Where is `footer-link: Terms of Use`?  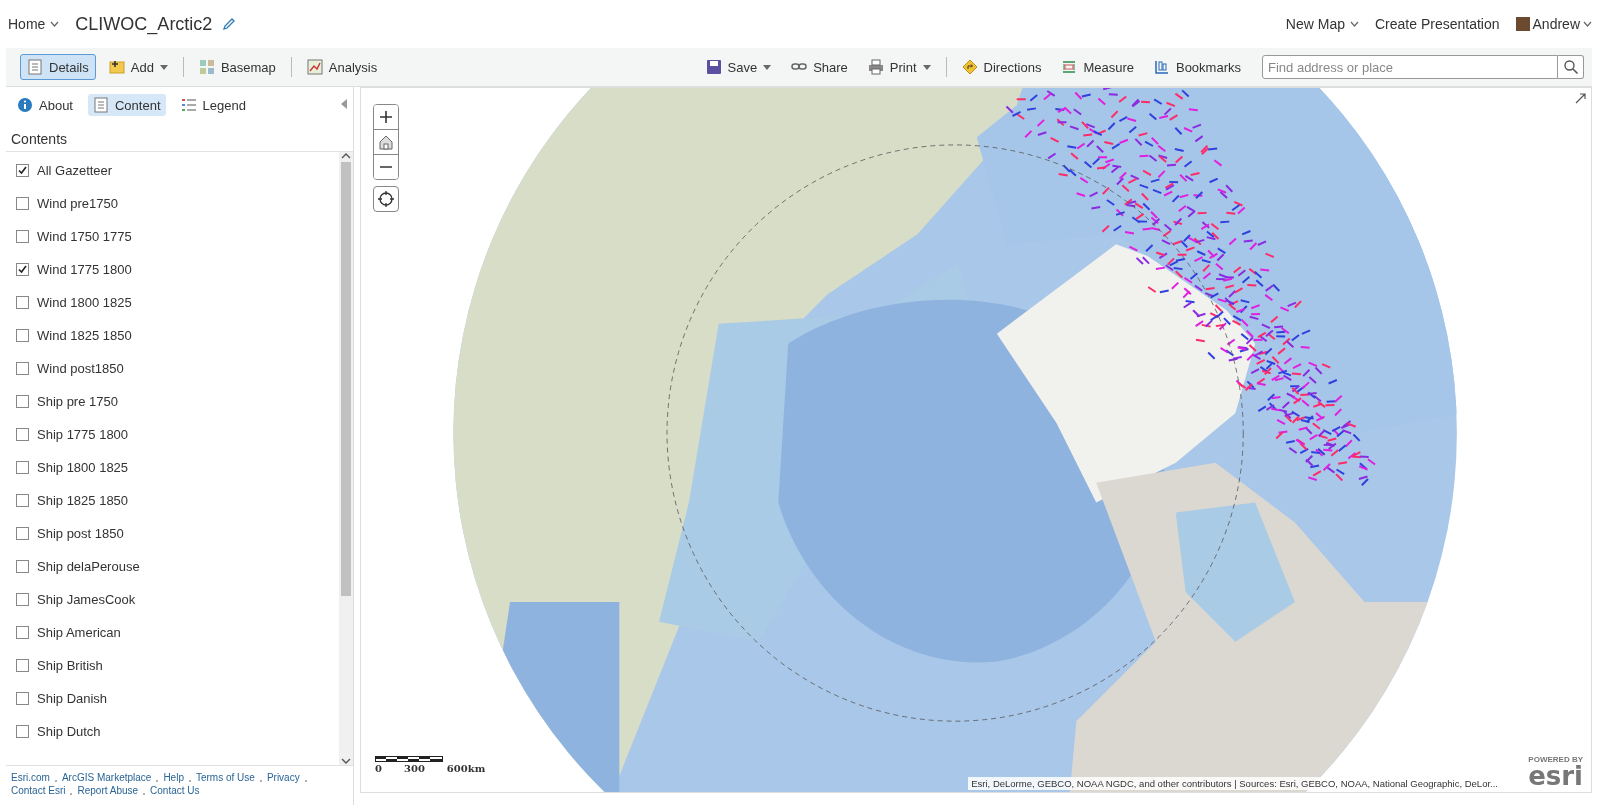 footer-link: Terms of Use is located at coordinates (225, 777).